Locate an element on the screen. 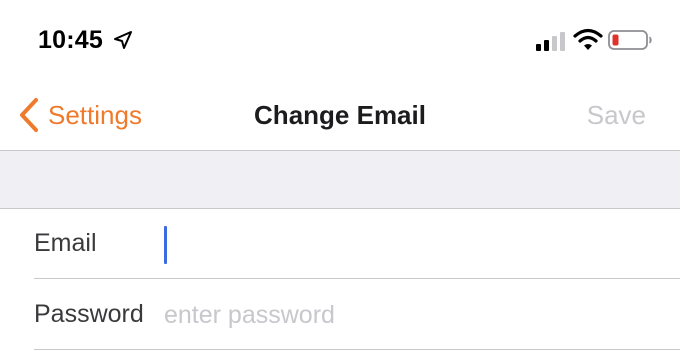  battery-low-icon is located at coordinates (630, 40).